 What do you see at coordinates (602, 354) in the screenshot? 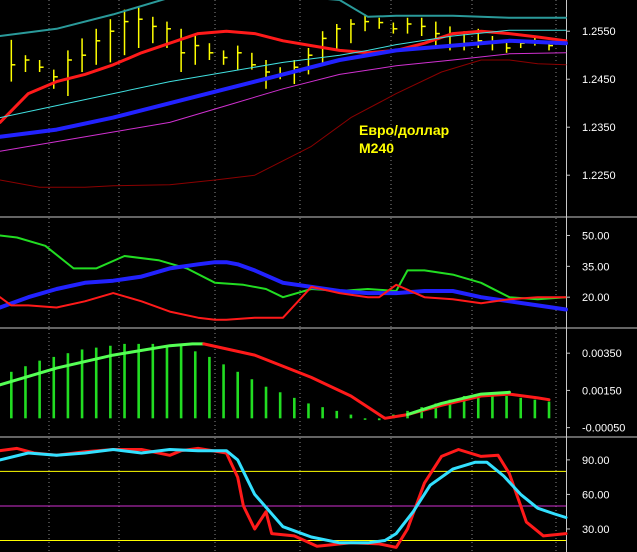
I see `y-tick-label: 0.00350` at bounding box center [602, 354].